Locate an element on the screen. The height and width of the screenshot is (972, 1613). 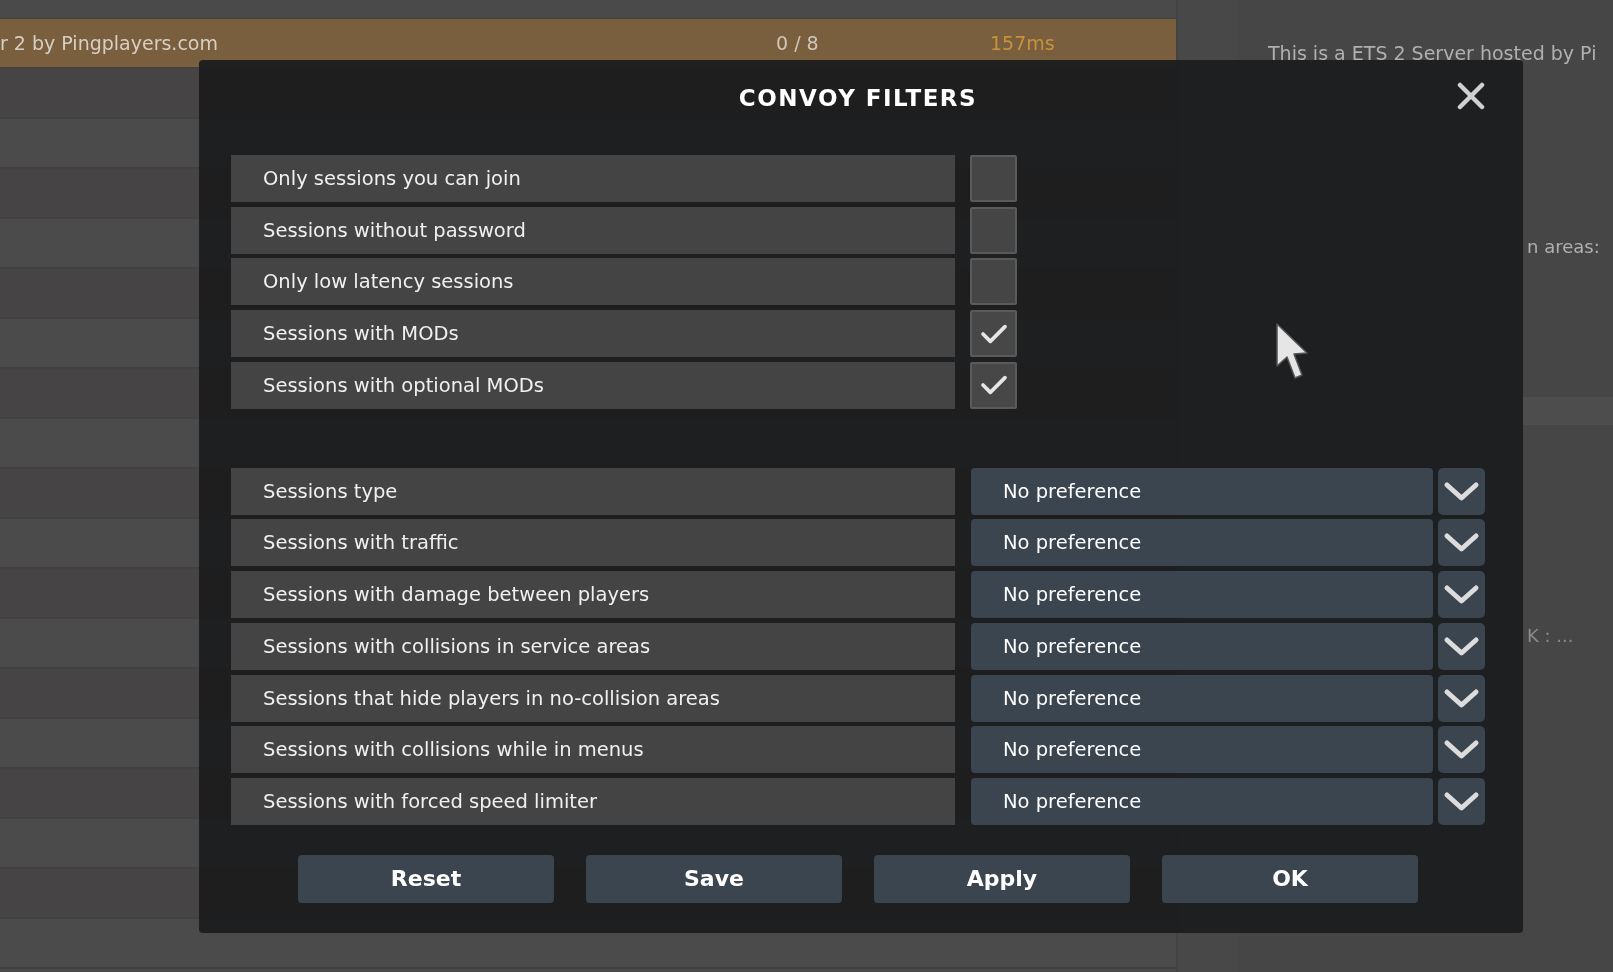
close-icon is located at coordinates (1471, 96).